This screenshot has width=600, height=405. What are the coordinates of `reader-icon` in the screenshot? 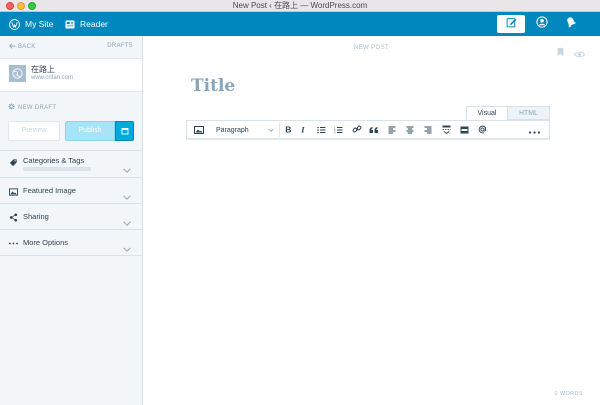 It's located at (70, 24).